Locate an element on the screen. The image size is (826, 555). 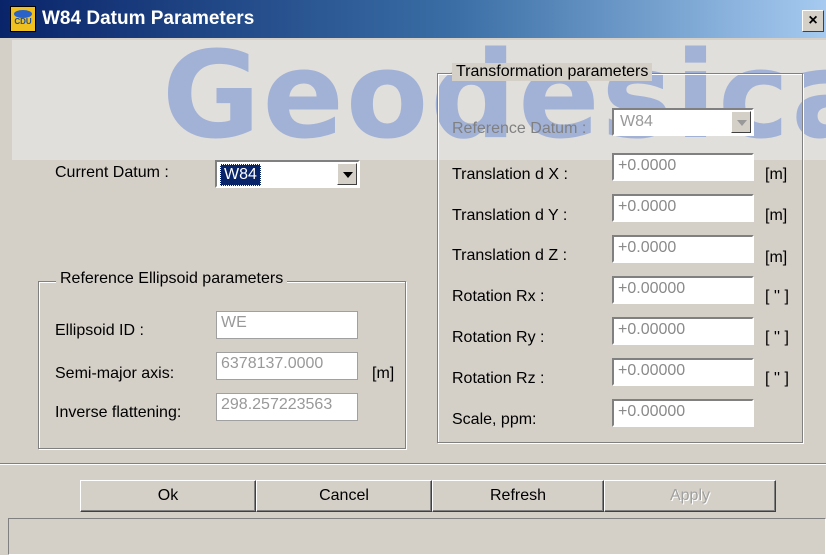
reference-datum-label: Reference Datum : is located at coordinates (519, 128).